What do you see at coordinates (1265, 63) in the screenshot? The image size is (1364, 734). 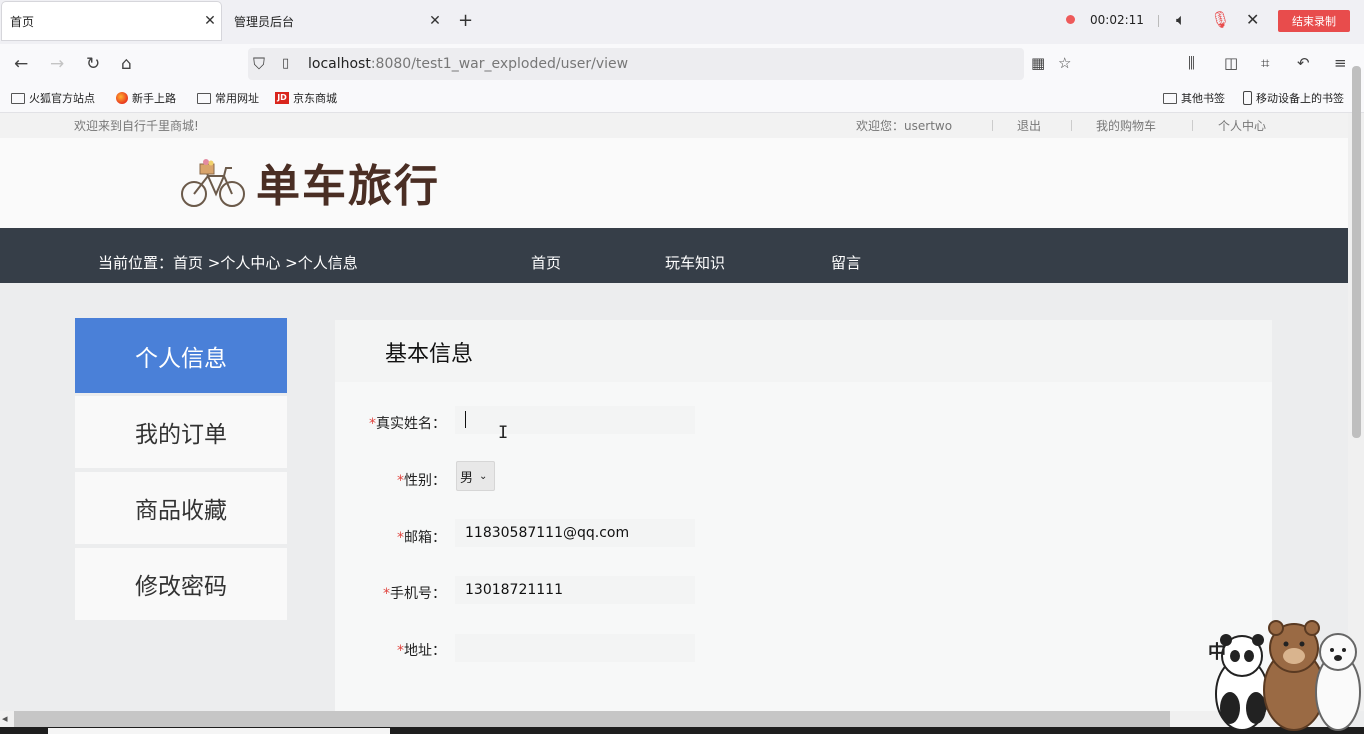 I see `screenshot-icon: ⌗` at bounding box center [1265, 63].